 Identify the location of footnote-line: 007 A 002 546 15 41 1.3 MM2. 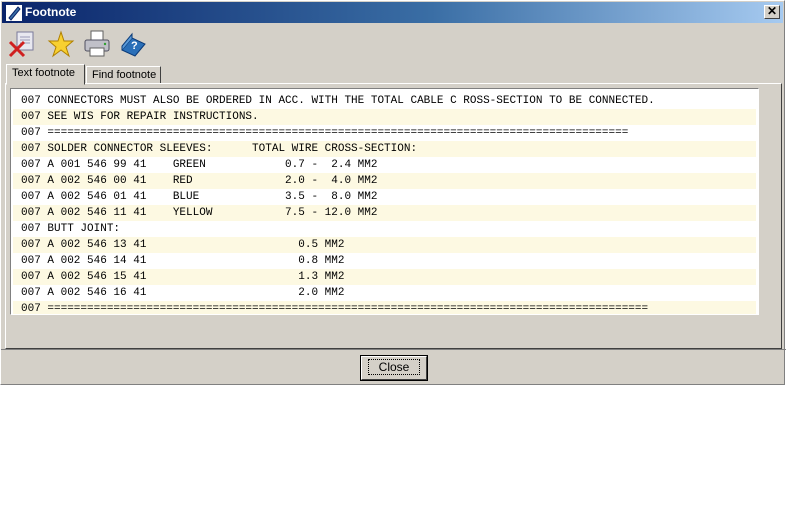
(384, 277).